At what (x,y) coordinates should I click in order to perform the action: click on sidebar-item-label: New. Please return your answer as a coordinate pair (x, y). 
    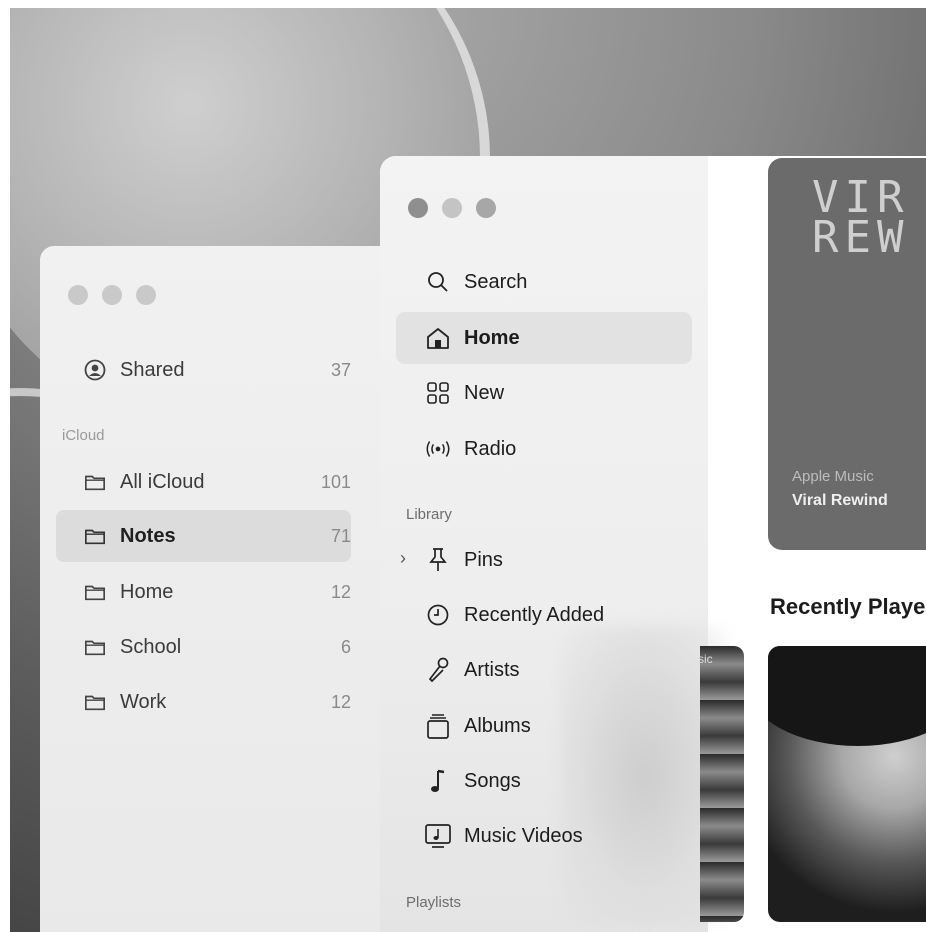
    Looking at the image, I should click on (484, 392).